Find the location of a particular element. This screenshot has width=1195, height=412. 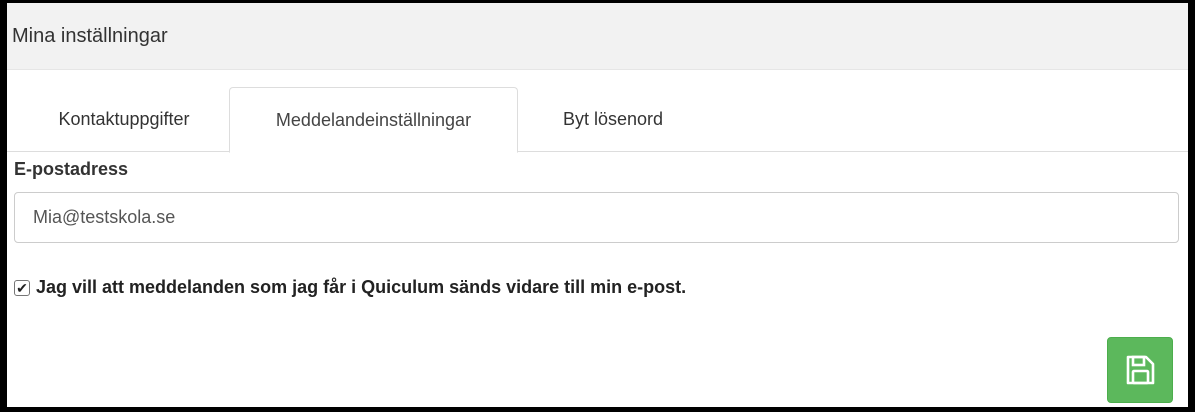

tab-meddelandeinstallningar: Meddelandeinställningar is located at coordinates (373, 120).